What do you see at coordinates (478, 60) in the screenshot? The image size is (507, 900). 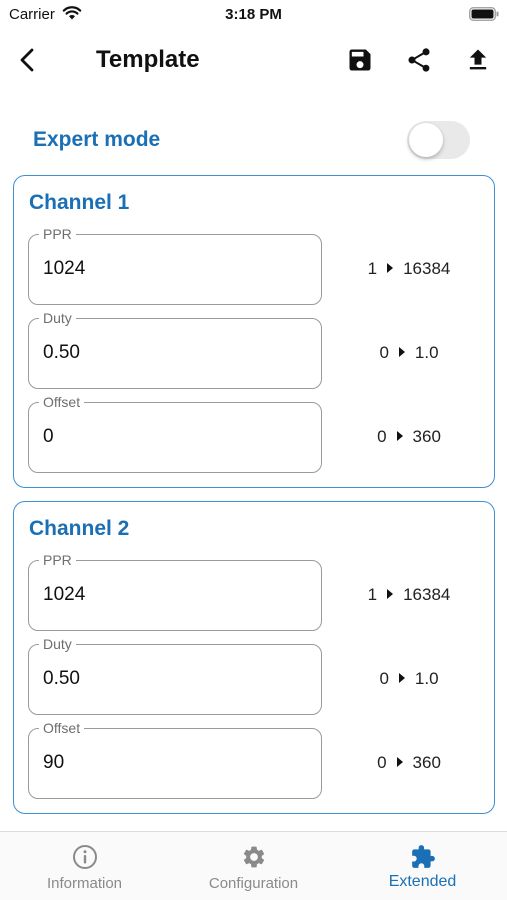 I see `upload-icon` at bounding box center [478, 60].